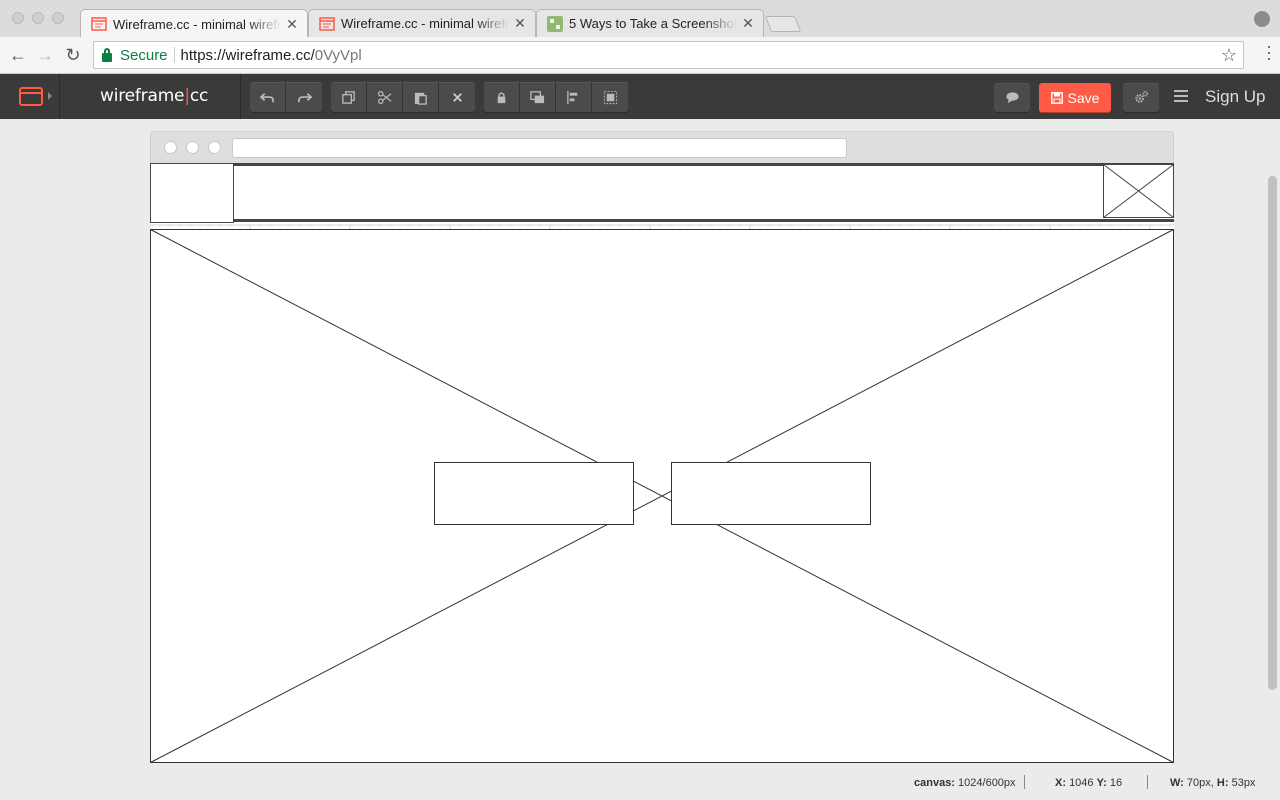 This screenshot has width=1280, height=800. What do you see at coordinates (987, 783) in the screenshot?
I see `canvas-value: 1024/600px` at bounding box center [987, 783].